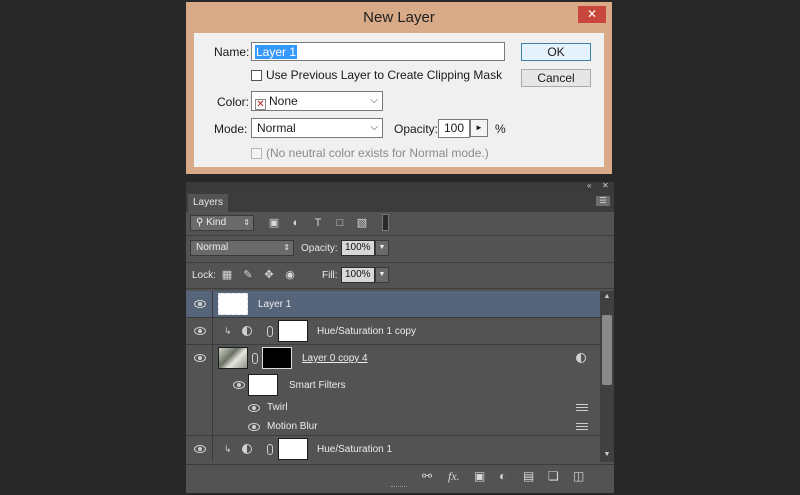 This screenshot has width=800, height=495. What do you see at coordinates (256, 153) in the screenshot?
I see `neutral-color-checkbox` at bounding box center [256, 153].